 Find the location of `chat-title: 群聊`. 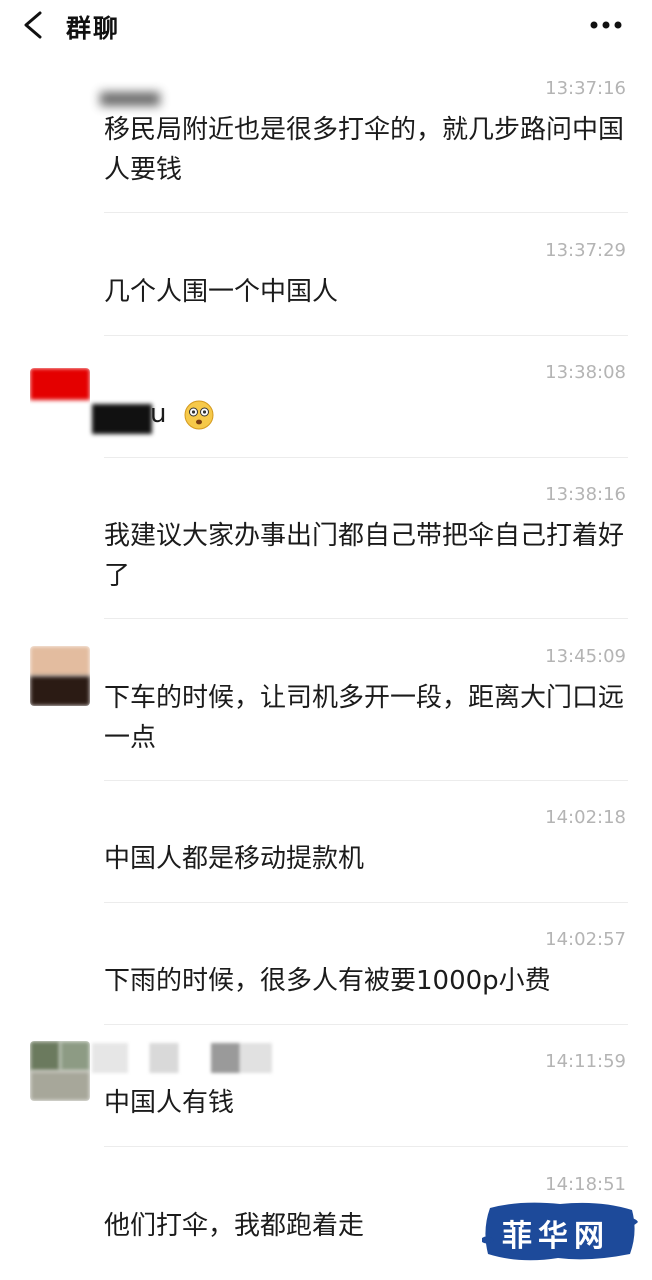

chat-title: 群聊 is located at coordinates (93, 28).